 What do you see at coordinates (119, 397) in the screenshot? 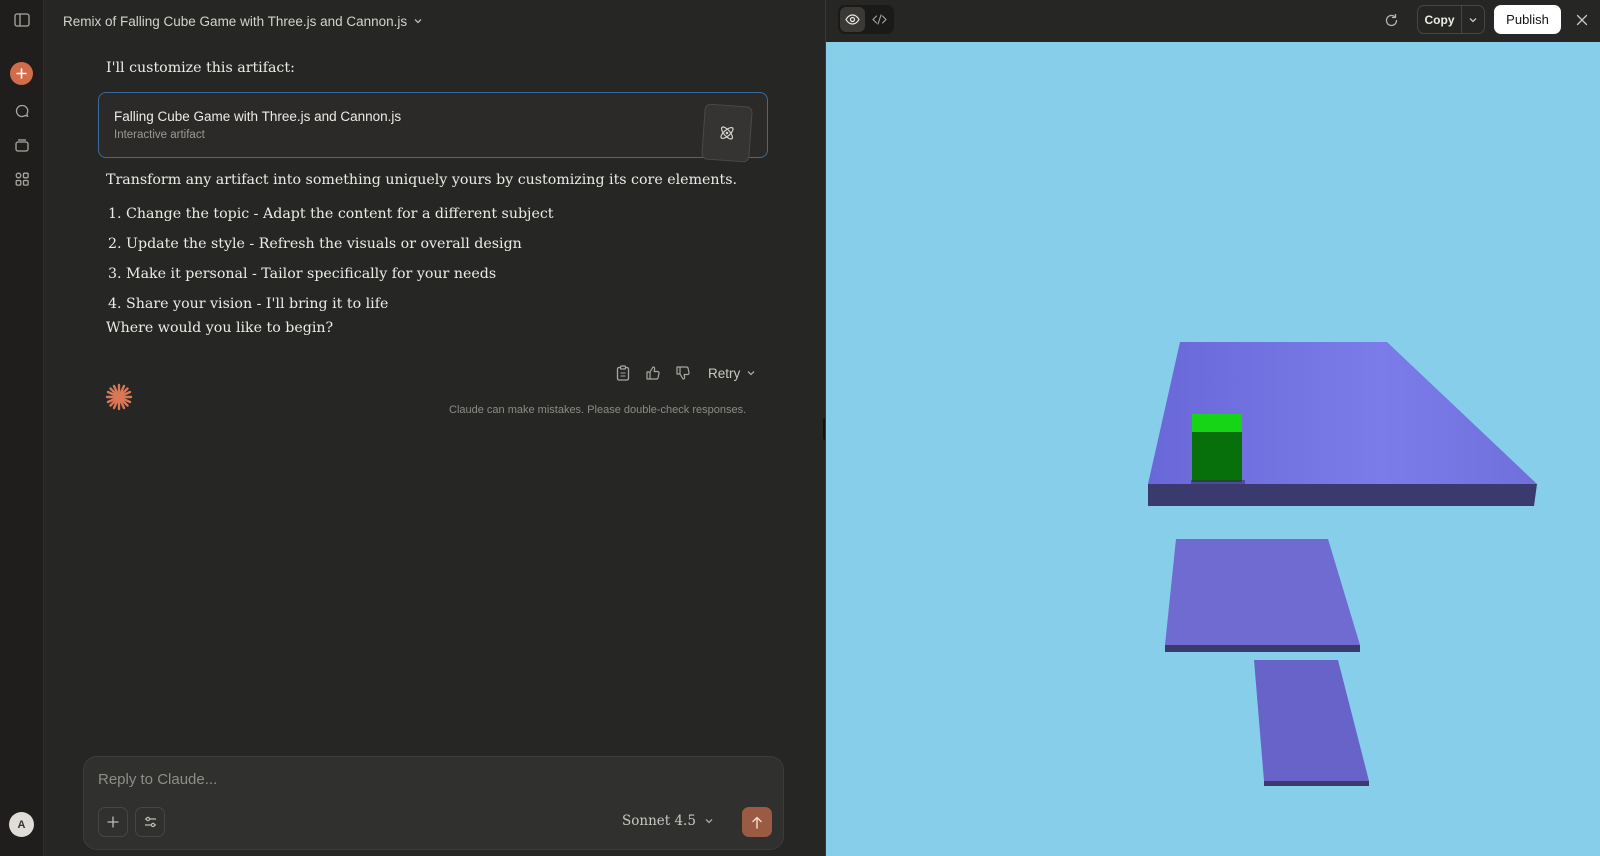
I see `claude-logo-icon` at bounding box center [119, 397].